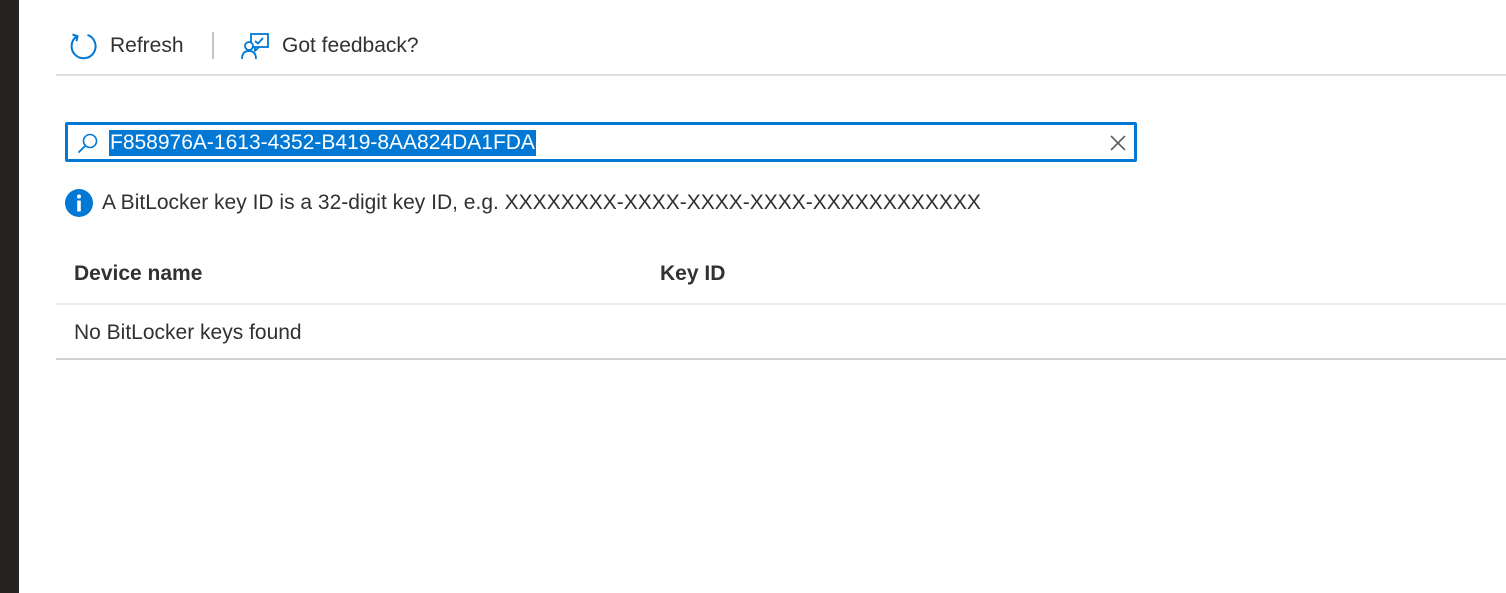 The image size is (1506, 593). I want to click on refresh-label: Refresh, so click(147, 45).